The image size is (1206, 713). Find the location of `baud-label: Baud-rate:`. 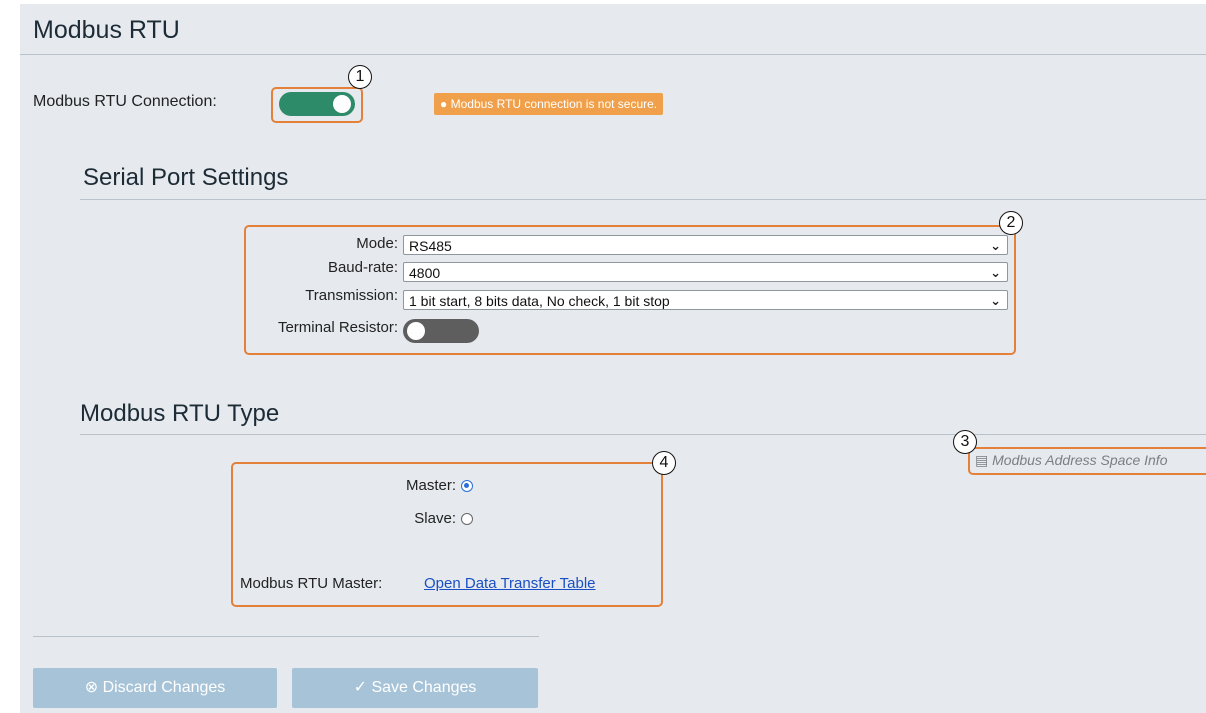

baud-label: Baud-rate: is located at coordinates (362, 267).